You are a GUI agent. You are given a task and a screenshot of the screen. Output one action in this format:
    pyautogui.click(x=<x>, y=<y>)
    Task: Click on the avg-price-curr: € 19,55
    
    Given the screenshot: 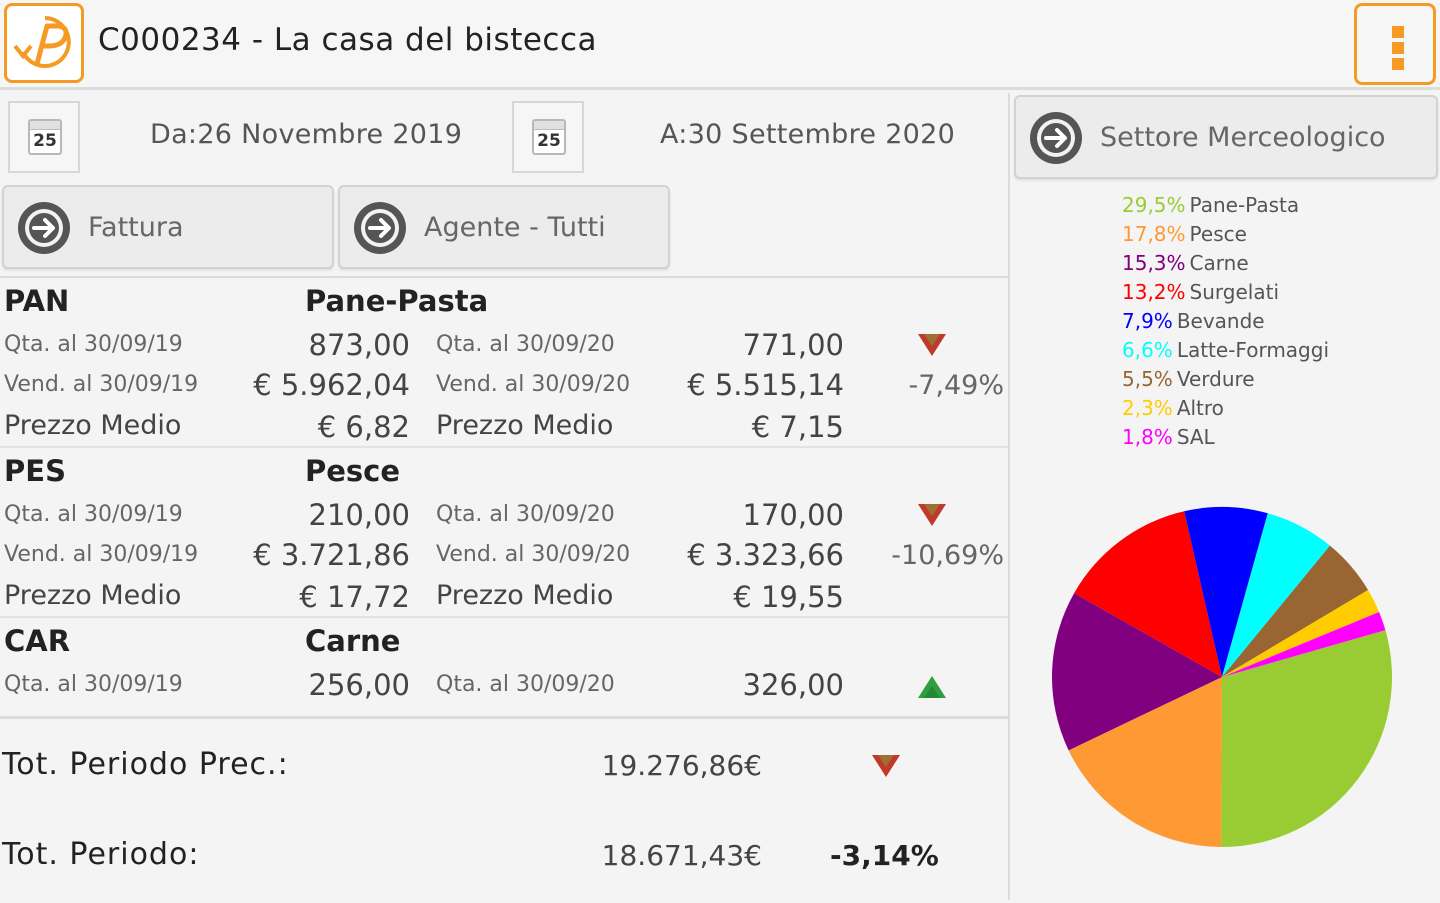 What is the action you would take?
    pyautogui.click(x=788, y=597)
    